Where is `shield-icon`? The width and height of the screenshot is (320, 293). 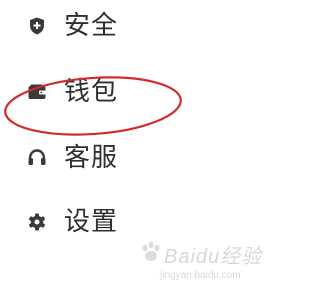 shield-icon is located at coordinates (37, 26).